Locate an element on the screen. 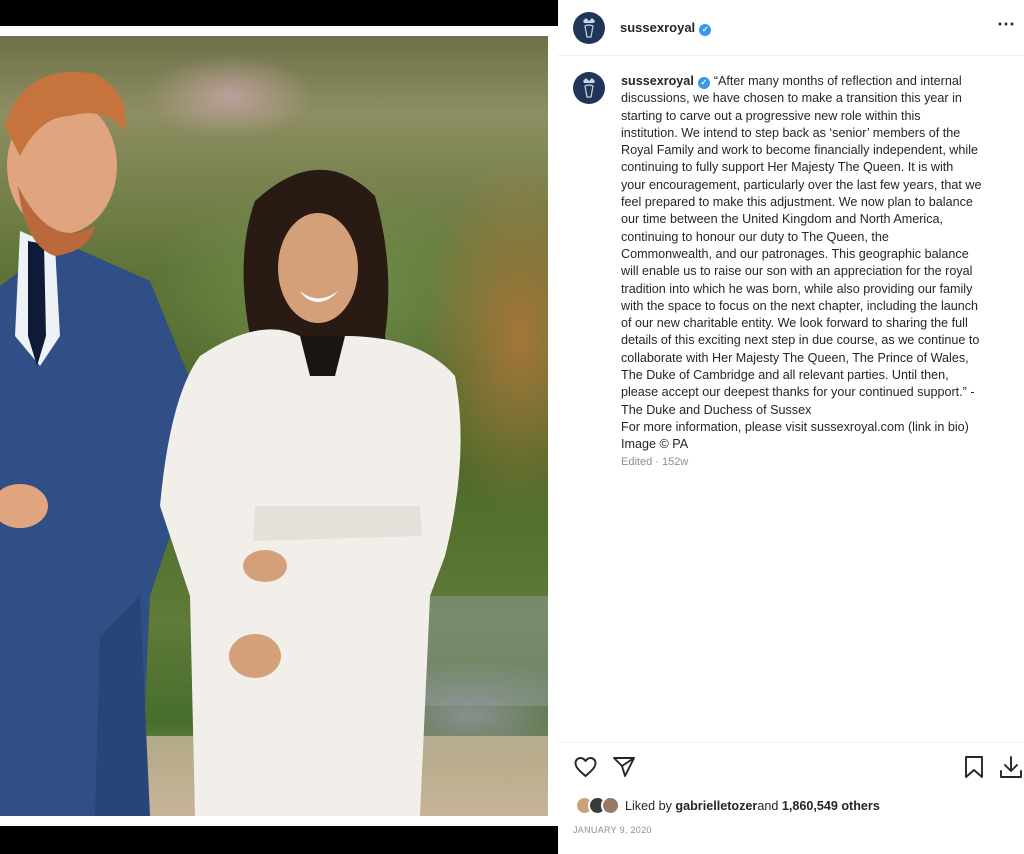 The height and width of the screenshot is (854, 1024). caption-username-text: sussexroyal is located at coordinates (657, 81).